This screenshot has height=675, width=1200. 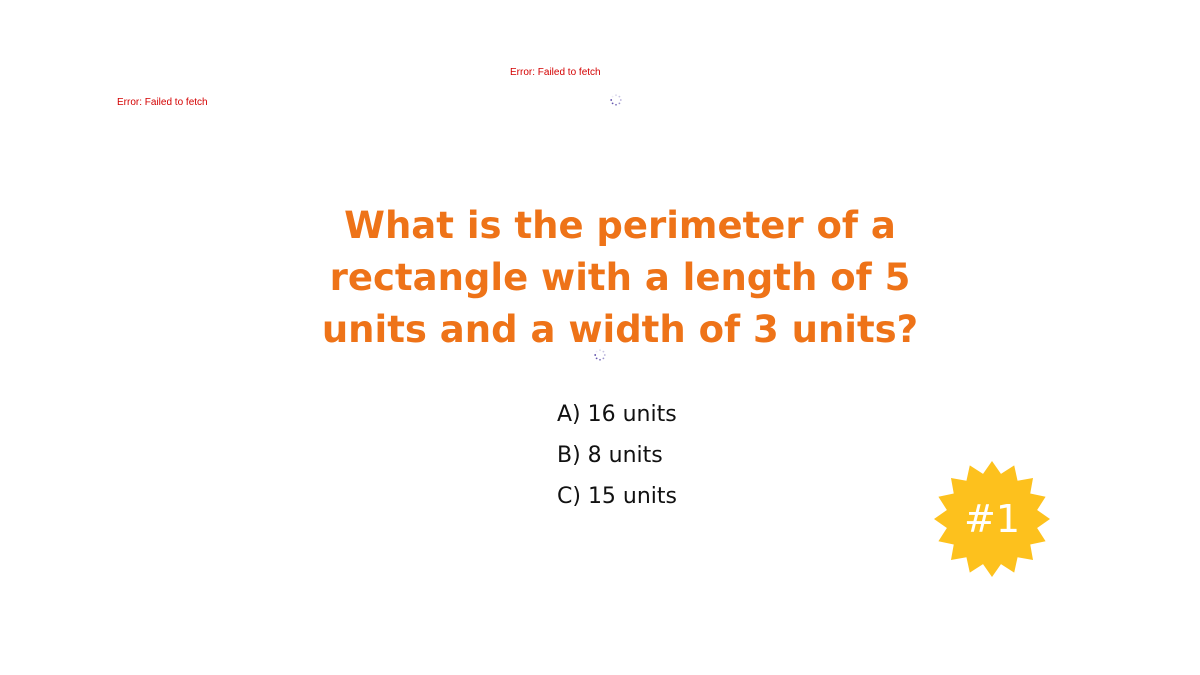 I want to click on question-number-badge: #1, so click(x=992, y=519).